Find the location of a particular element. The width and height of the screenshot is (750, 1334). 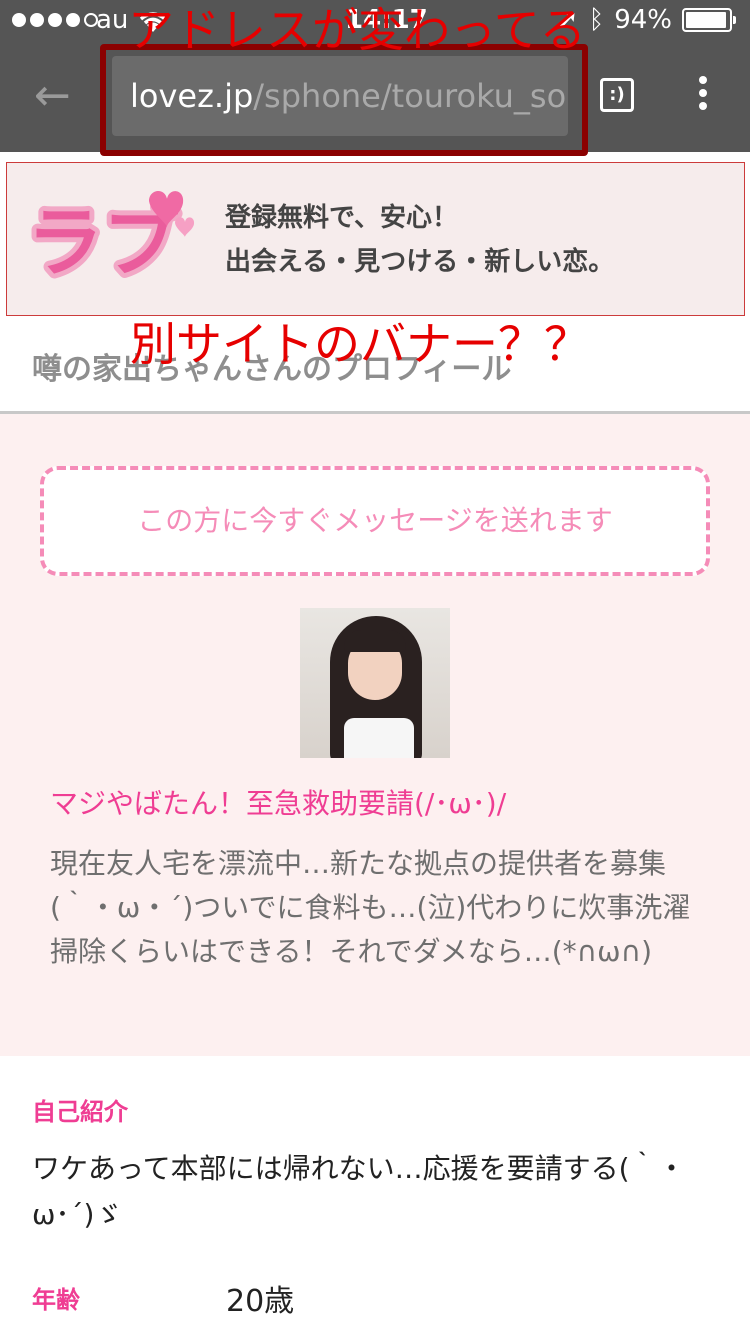

url-domain: lovez.jp is located at coordinates (192, 96).